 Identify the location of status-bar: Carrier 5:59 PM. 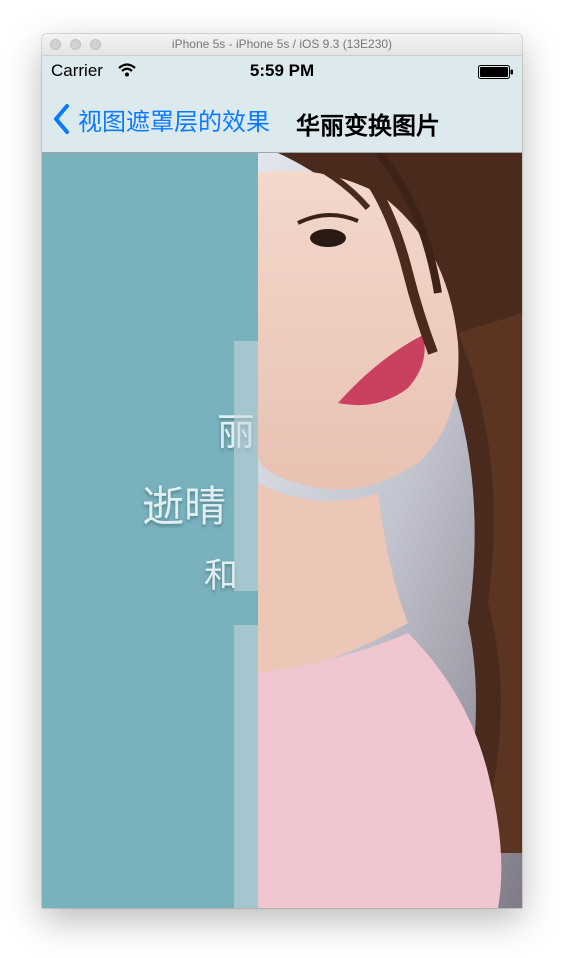
(282, 71).